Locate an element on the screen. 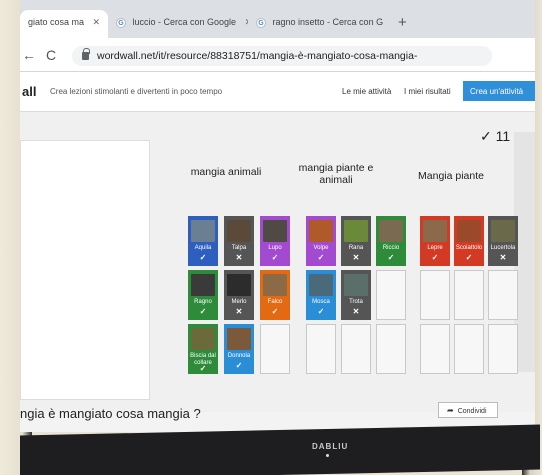 The height and width of the screenshot is (475, 542). card-label: Trota is located at coordinates (356, 302).